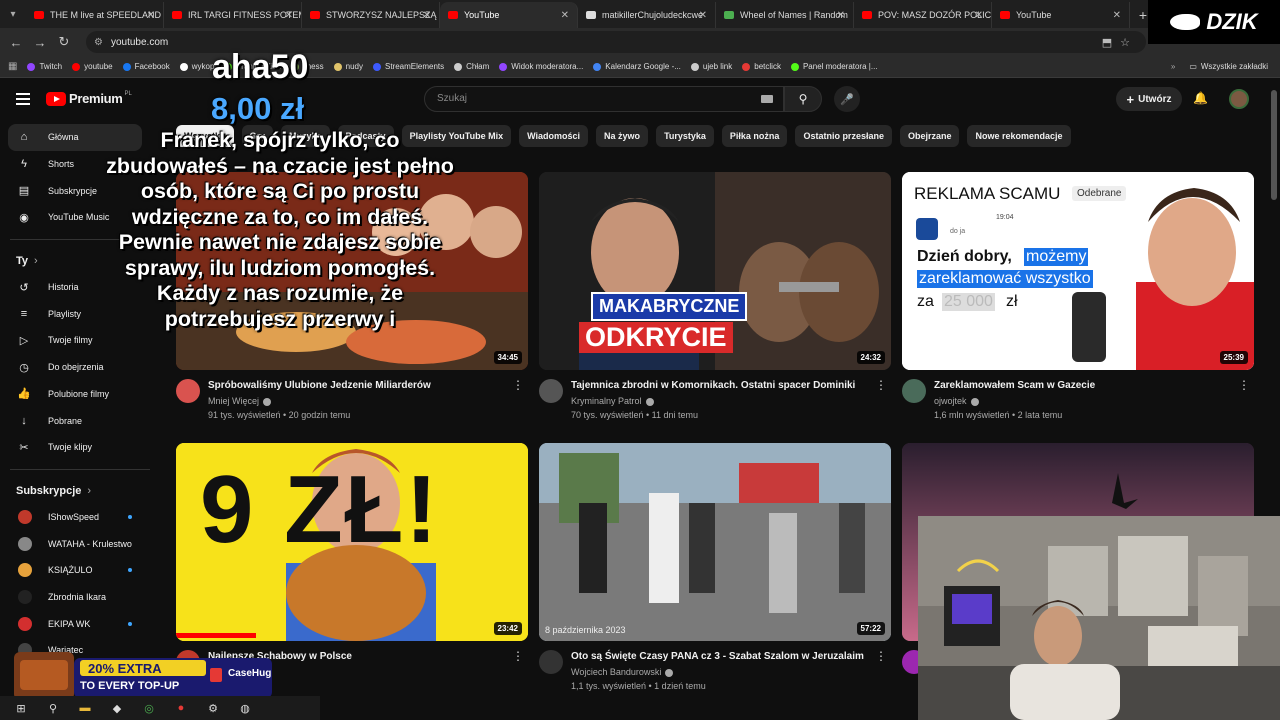  Describe the element at coordinates (715, 271) in the screenshot. I see `video-thumbnail: MAKABRYCZNE ODKRYCIE 24:32` at that location.